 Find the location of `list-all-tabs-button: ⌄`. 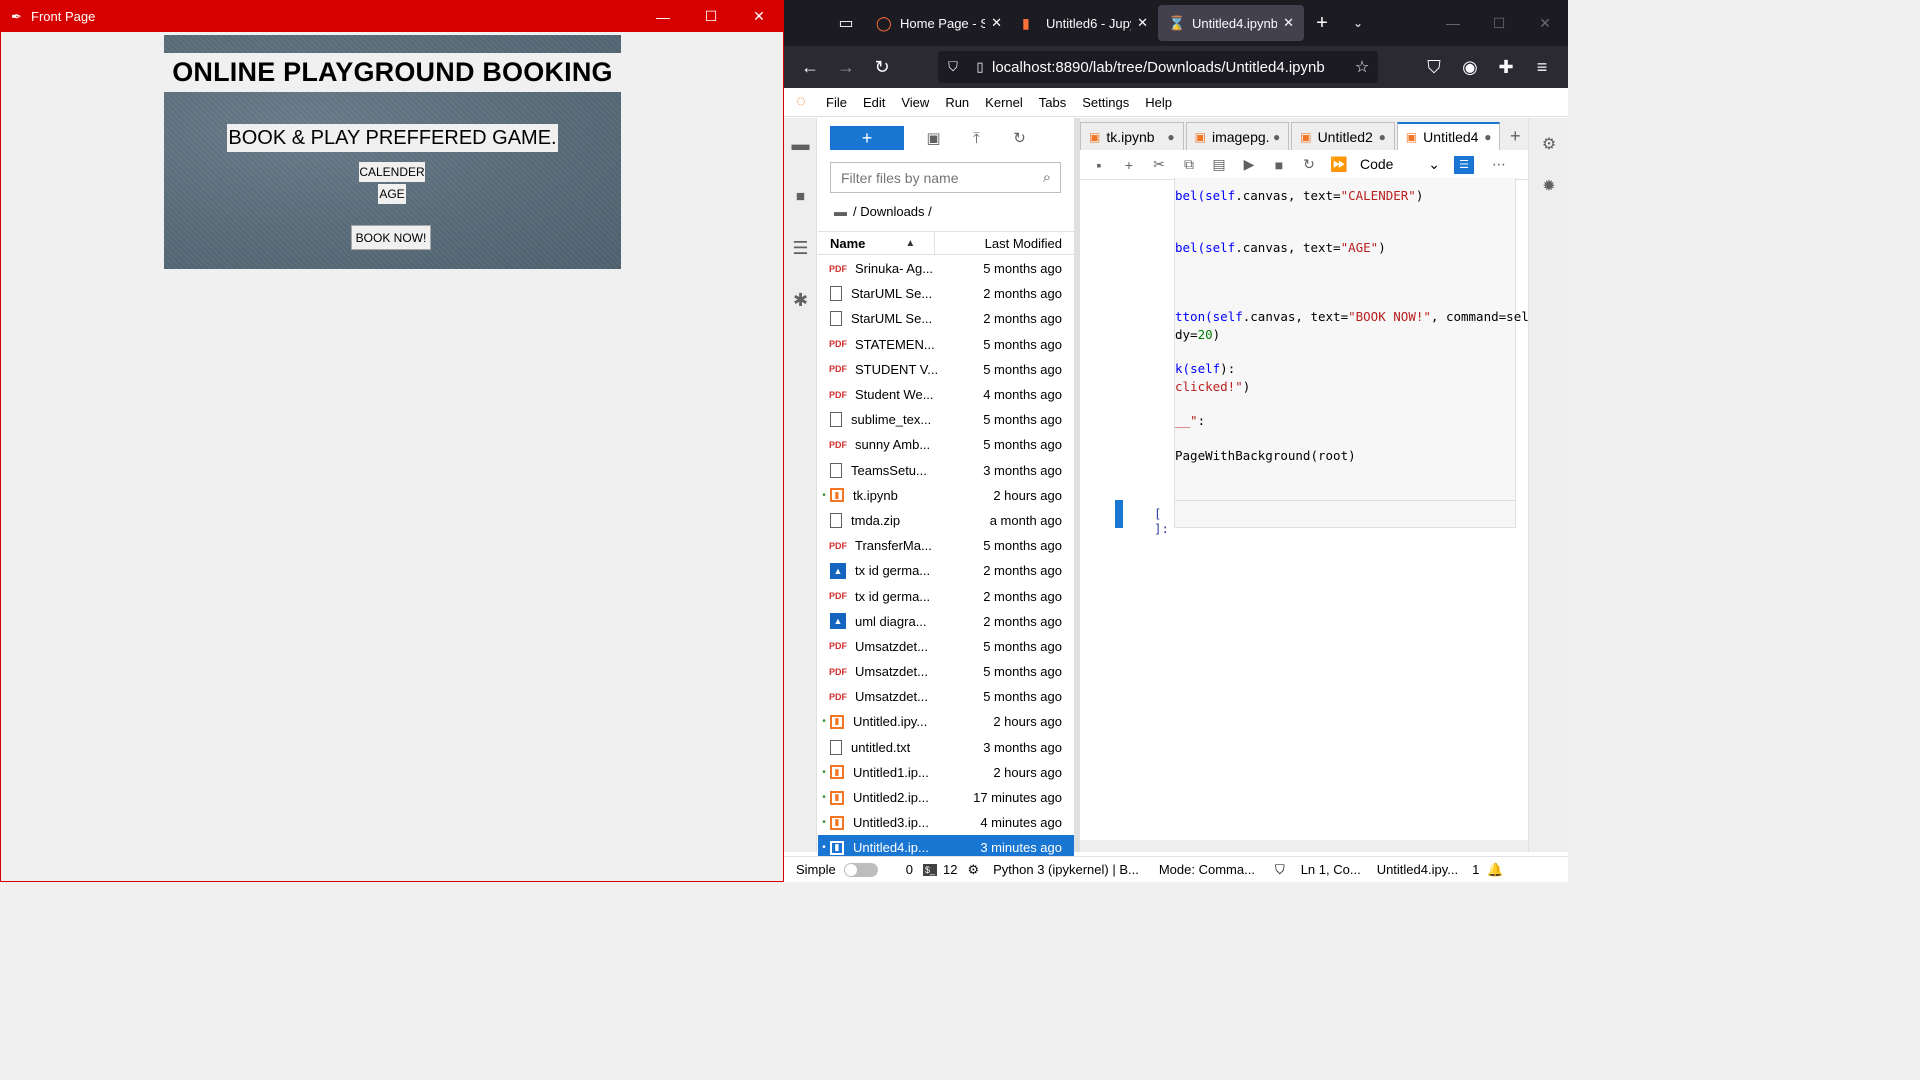

list-all-tabs-button: ⌄ is located at coordinates (1358, 23).